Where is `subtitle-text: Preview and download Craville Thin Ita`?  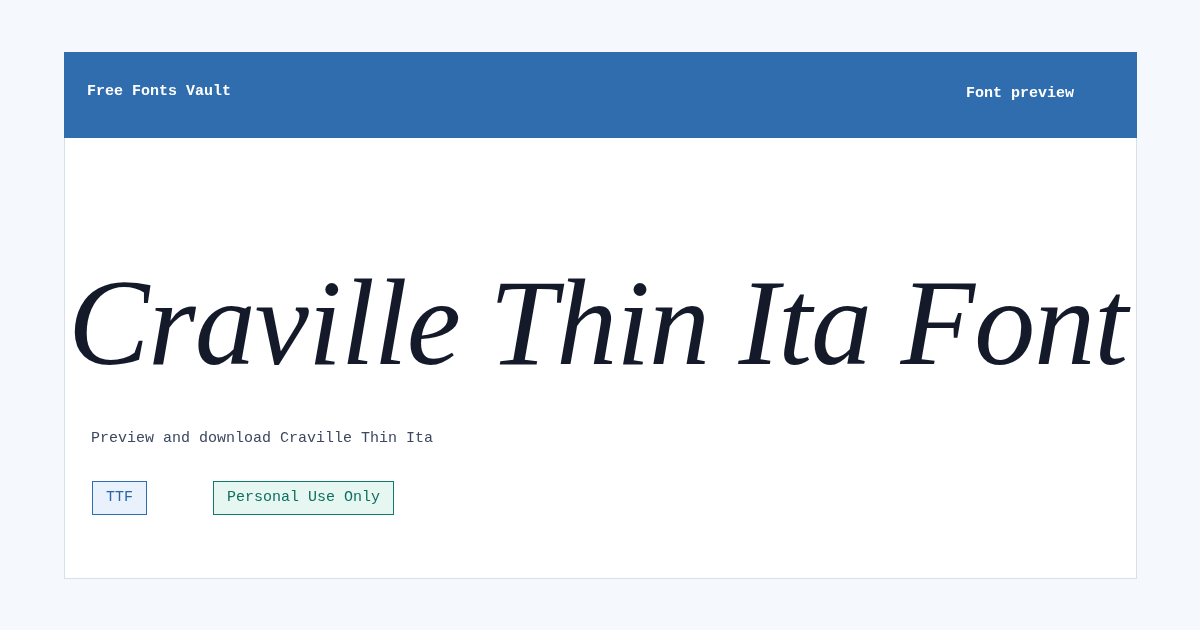
subtitle-text: Preview and download Craville Thin Ita is located at coordinates (263, 439).